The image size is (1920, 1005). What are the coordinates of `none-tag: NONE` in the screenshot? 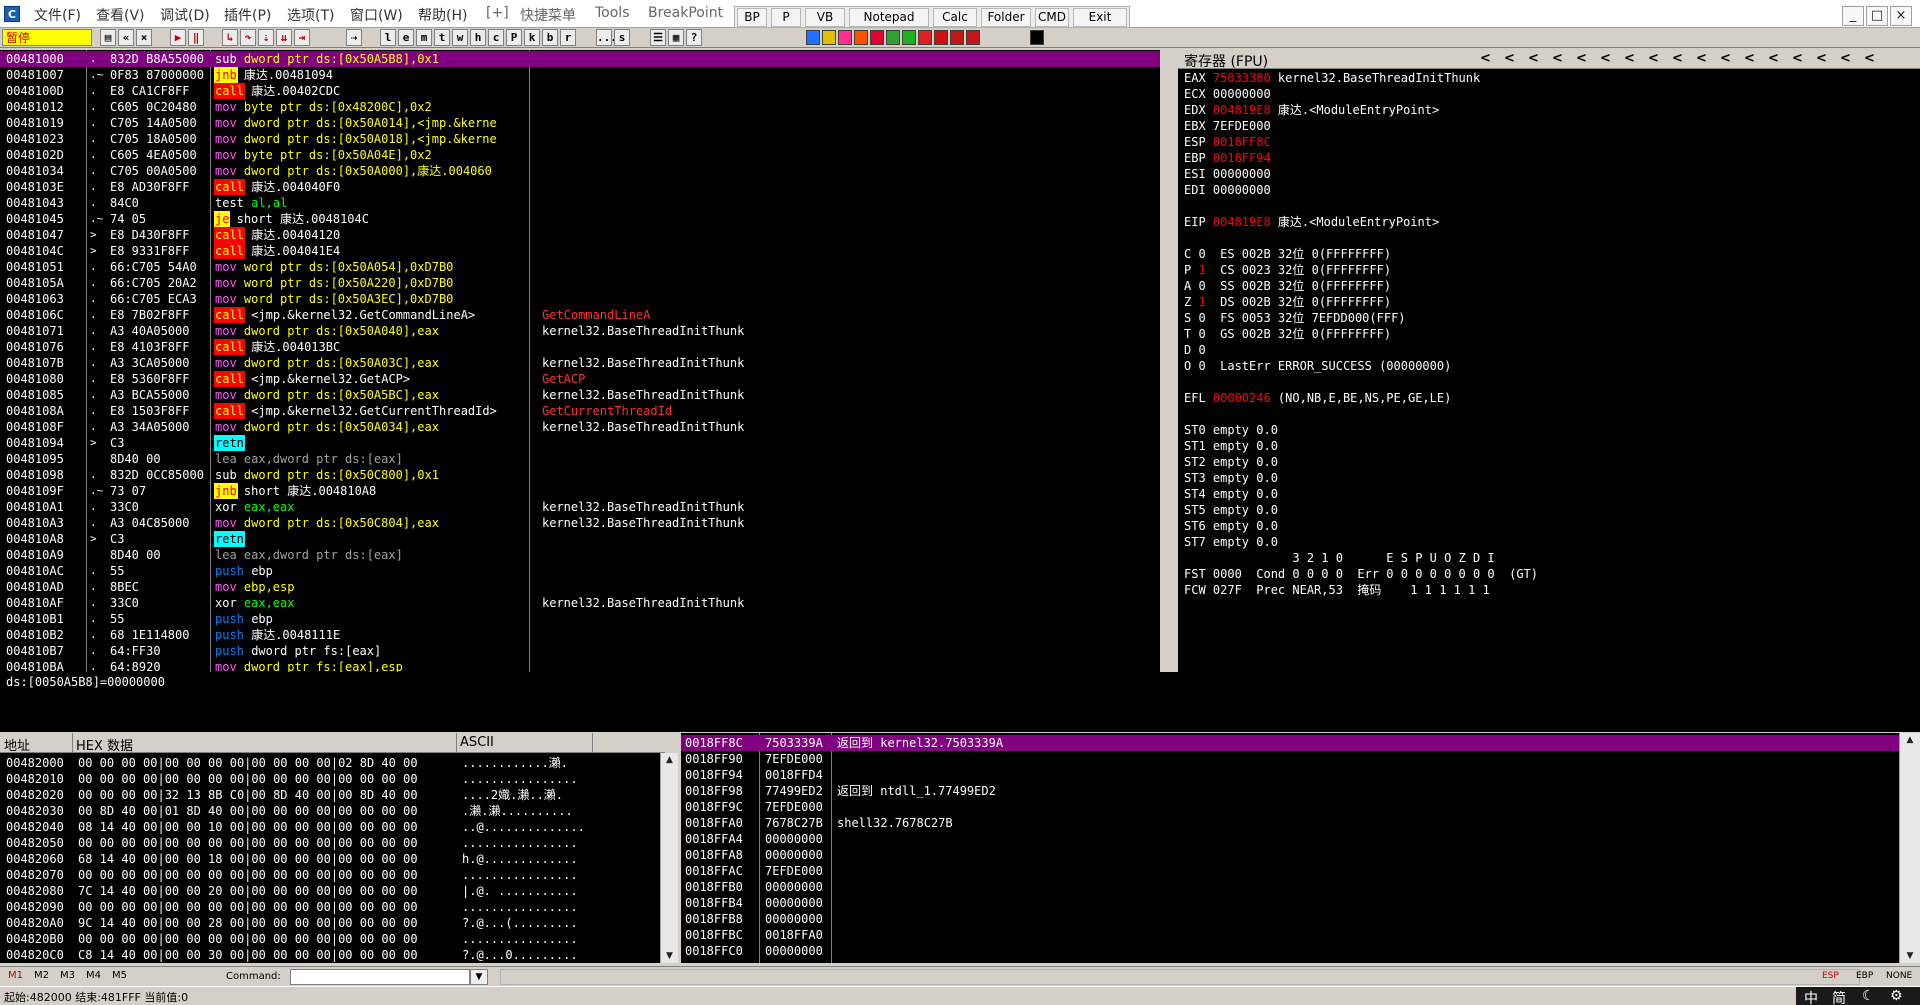 It's located at (1899, 976).